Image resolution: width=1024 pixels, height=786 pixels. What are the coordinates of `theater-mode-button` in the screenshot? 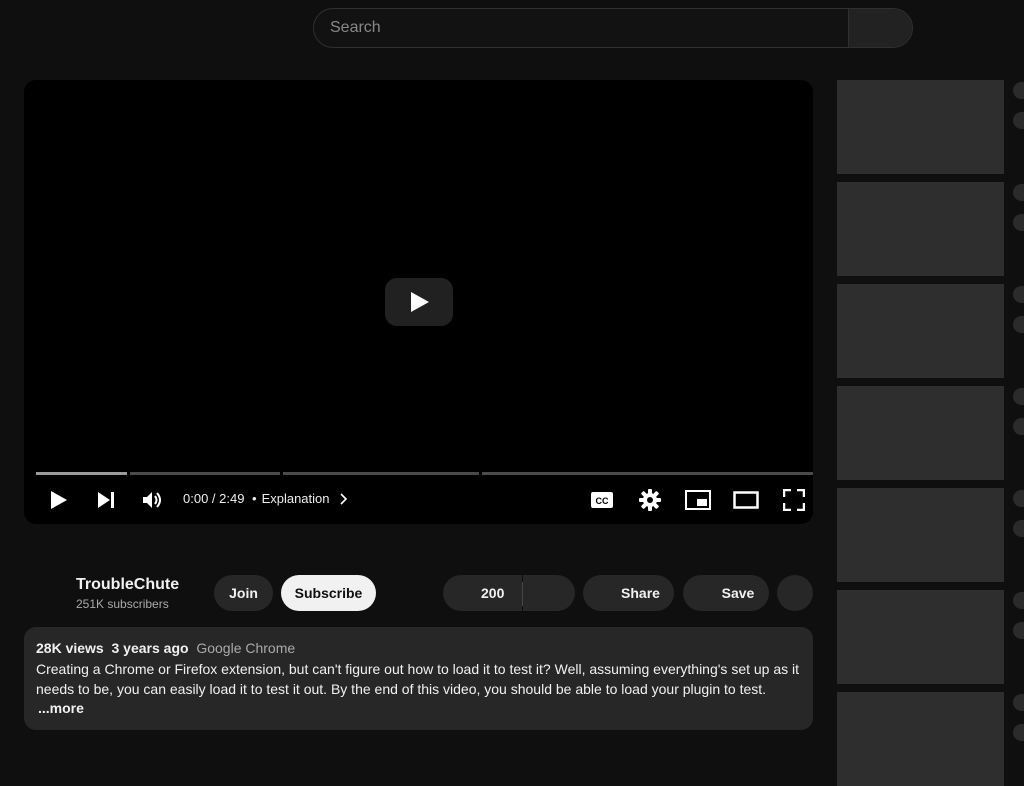 It's located at (746, 500).